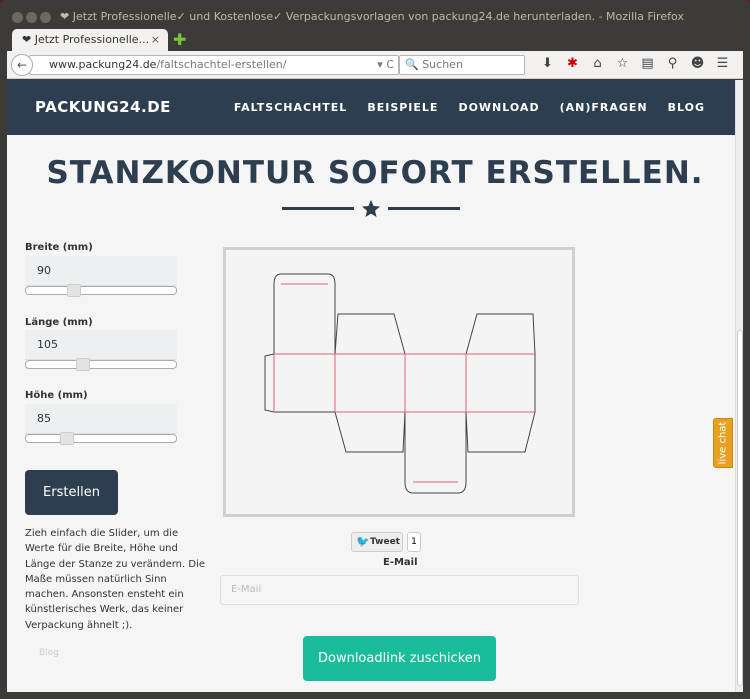 The height and width of the screenshot is (699, 750). Describe the element at coordinates (686, 107) in the screenshot. I see `nav-blog: BLOG` at that location.